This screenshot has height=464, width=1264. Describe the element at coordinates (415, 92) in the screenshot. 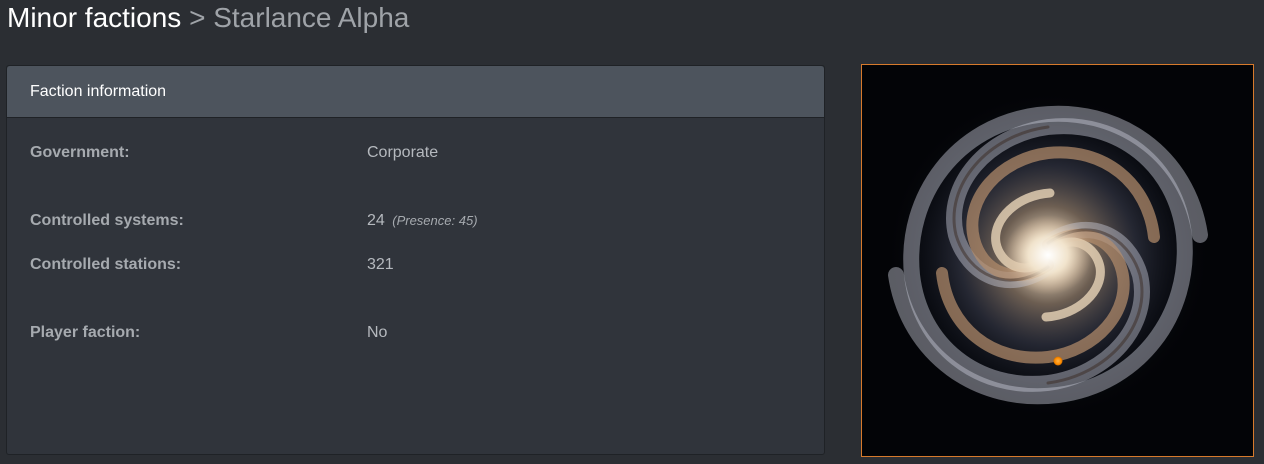

I see `panel-header: Faction information` at that location.